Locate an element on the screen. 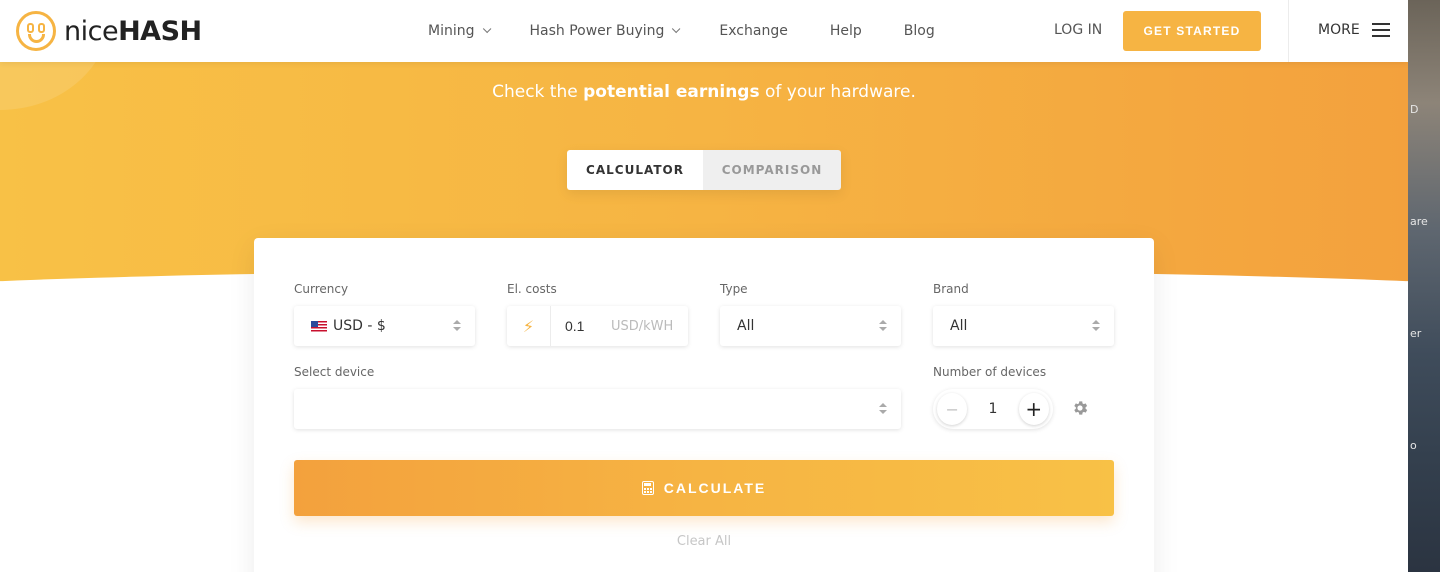 Image resolution: width=1440 pixels, height=572 pixels. logo-wordmark: niceHASH is located at coordinates (133, 31).